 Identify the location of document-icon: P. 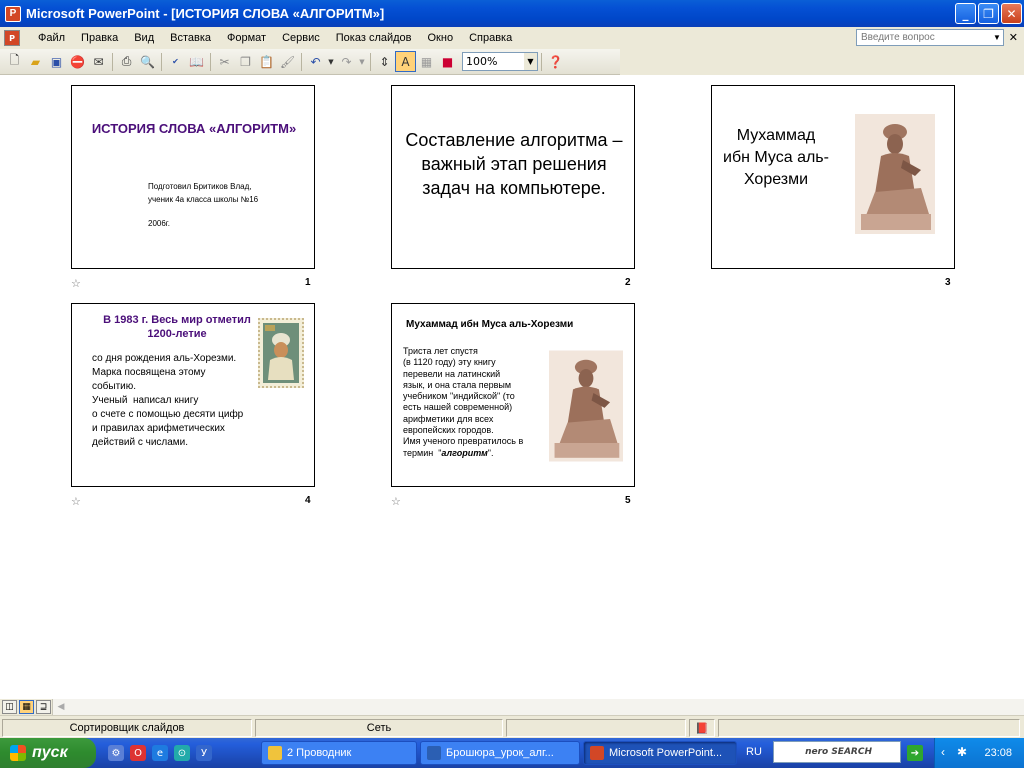
(12, 38).